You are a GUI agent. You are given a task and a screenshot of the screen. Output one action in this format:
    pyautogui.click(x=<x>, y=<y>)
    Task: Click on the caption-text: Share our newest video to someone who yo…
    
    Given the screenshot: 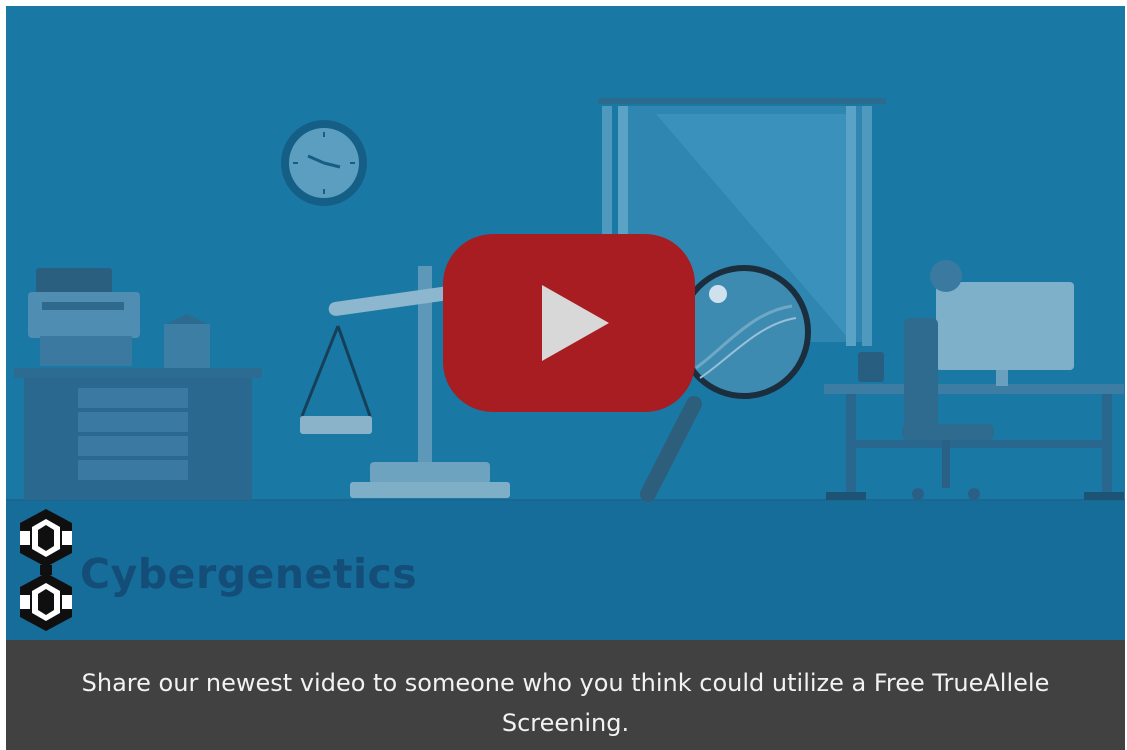 What is the action you would take?
    pyautogui.click(x=565, y=703)
    